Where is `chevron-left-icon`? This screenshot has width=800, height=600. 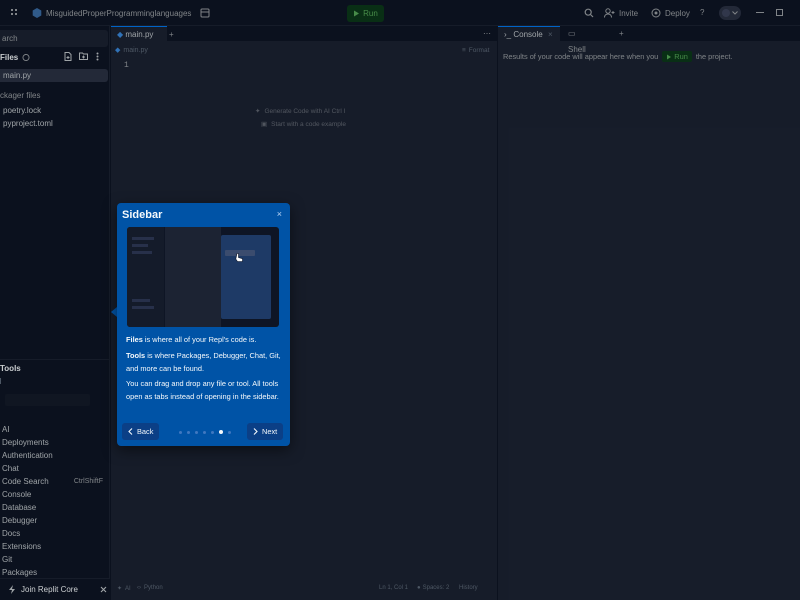
chevron-left-icon is located at coordinates (130, 431).